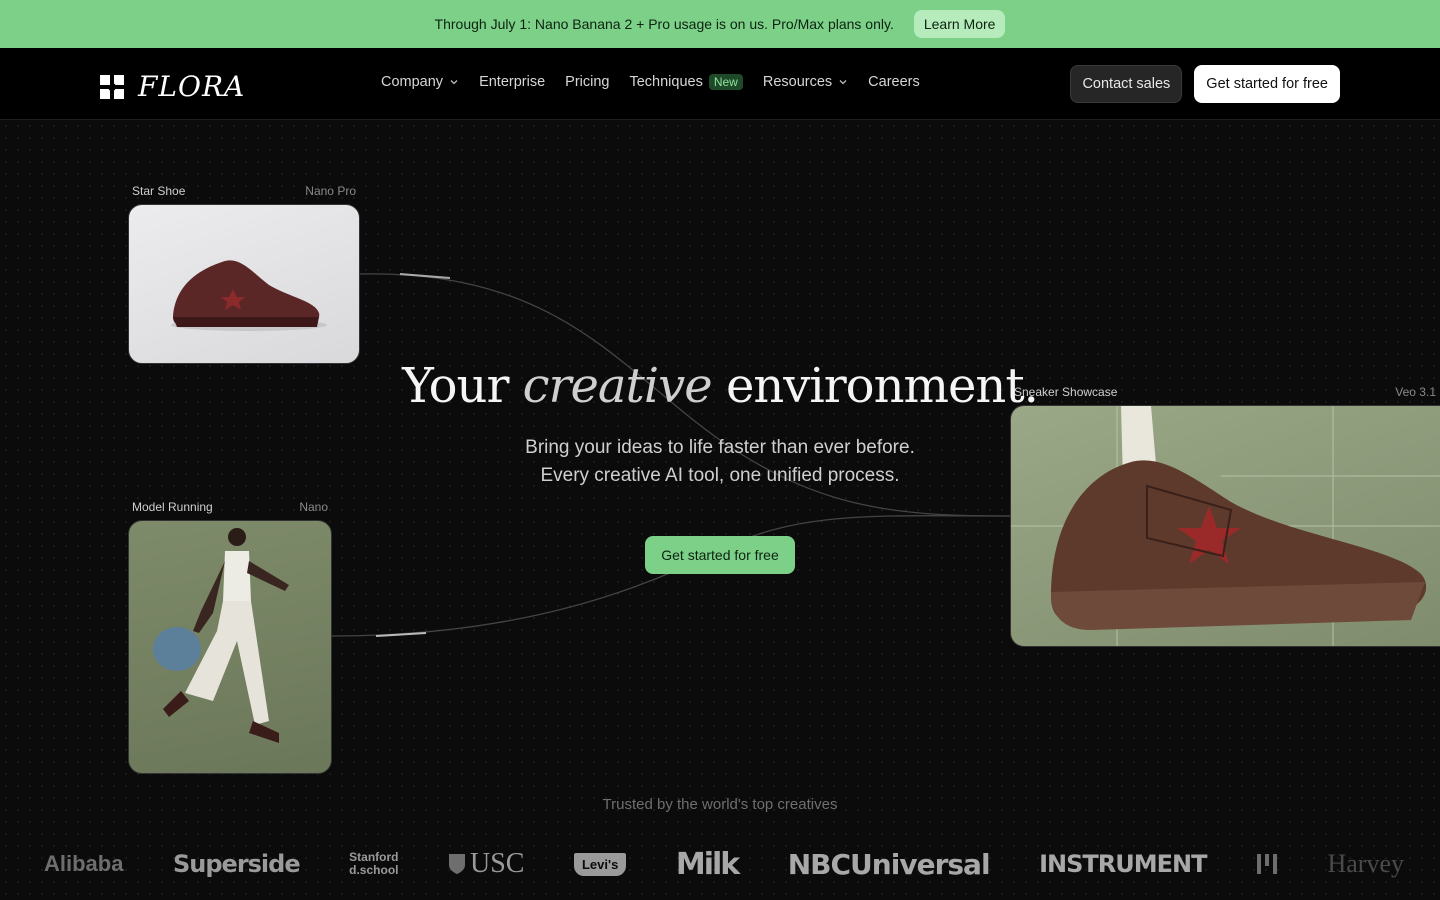 The width and height of the screenshot is (1440, 900). I want to click on card-star-shoe: Star Shoe Nano Pro, so click(244, 274).